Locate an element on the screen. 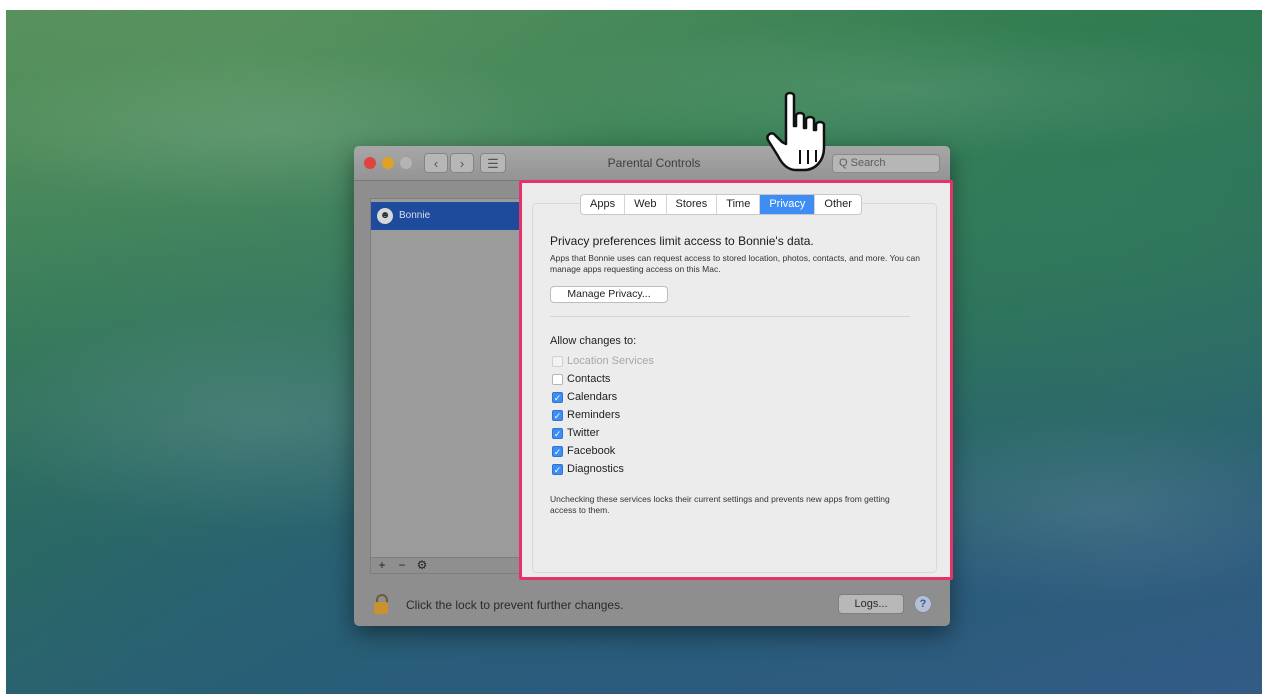  help-icon: ? is located at coordinates (923, 604).